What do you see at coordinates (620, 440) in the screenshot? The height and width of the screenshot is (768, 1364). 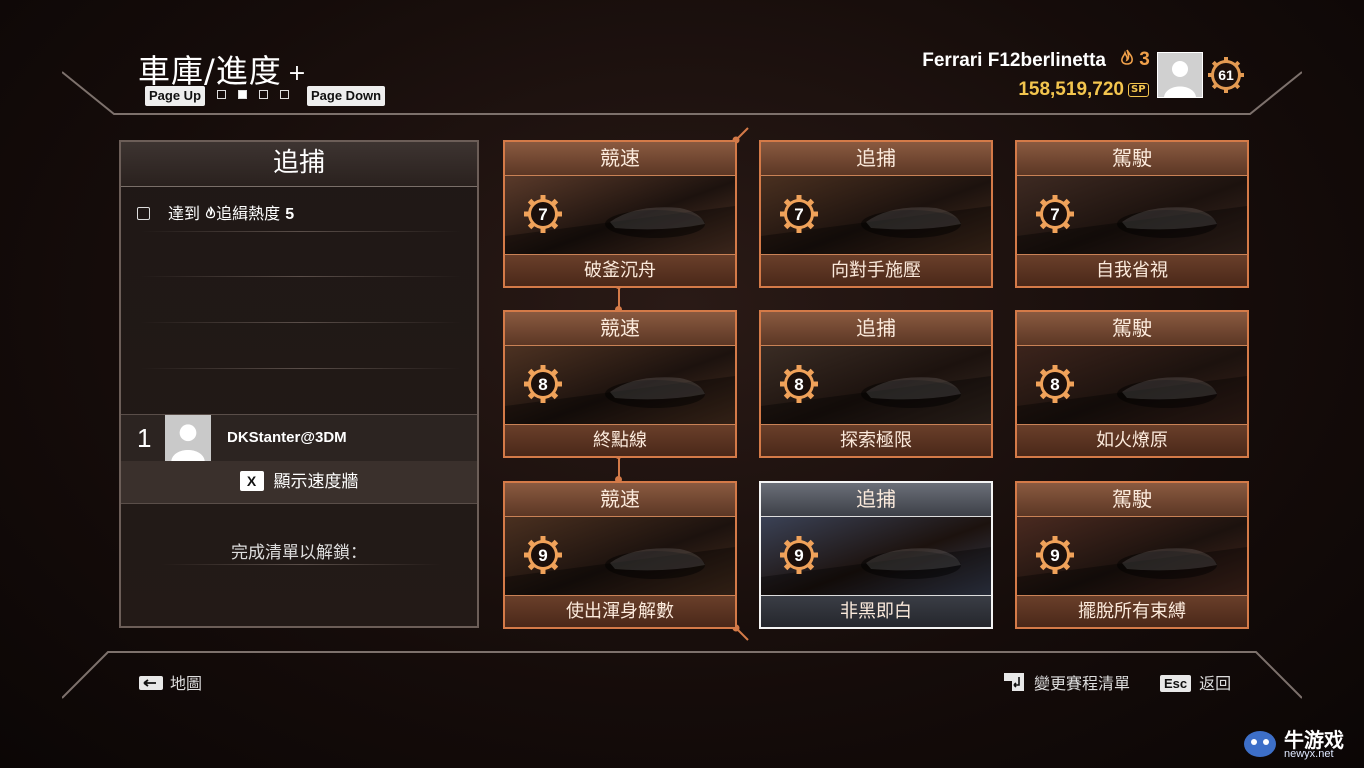 I see `event-name: 終點線` at bounding box center [620, 440].